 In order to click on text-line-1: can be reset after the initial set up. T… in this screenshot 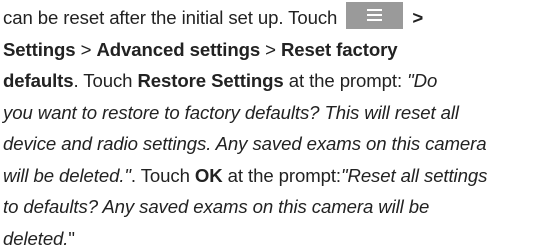, I will do `click(278, 17)`.